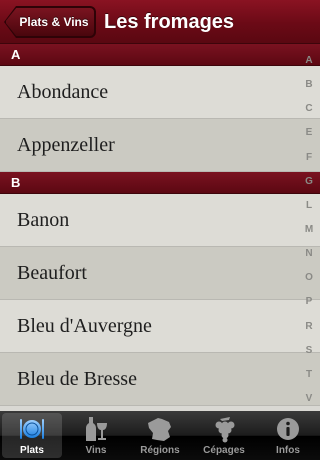 The width and height of the screenshot is (320, 460). Describe the element at coordinates (160, 55) in the screenshot. I see `section-header-a: A` at that location.